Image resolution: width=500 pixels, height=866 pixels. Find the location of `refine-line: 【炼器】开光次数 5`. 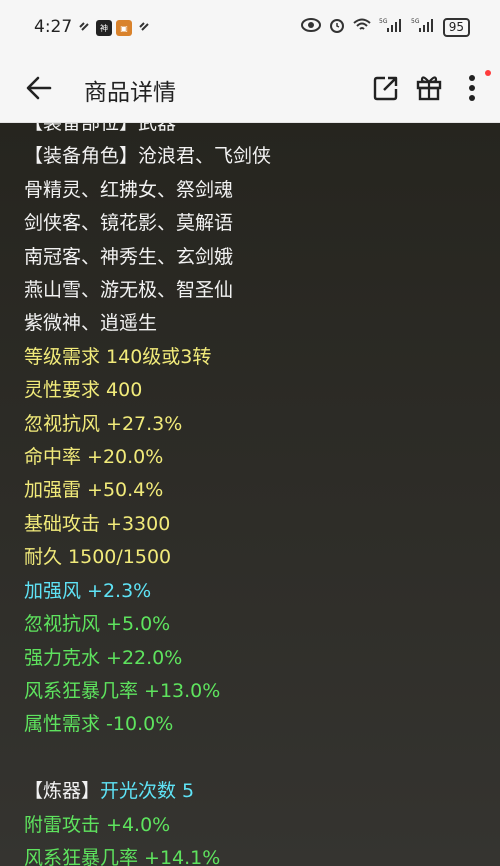

refine-line: 【炼器】开光次数 5 is located at coordinates (147, 791).